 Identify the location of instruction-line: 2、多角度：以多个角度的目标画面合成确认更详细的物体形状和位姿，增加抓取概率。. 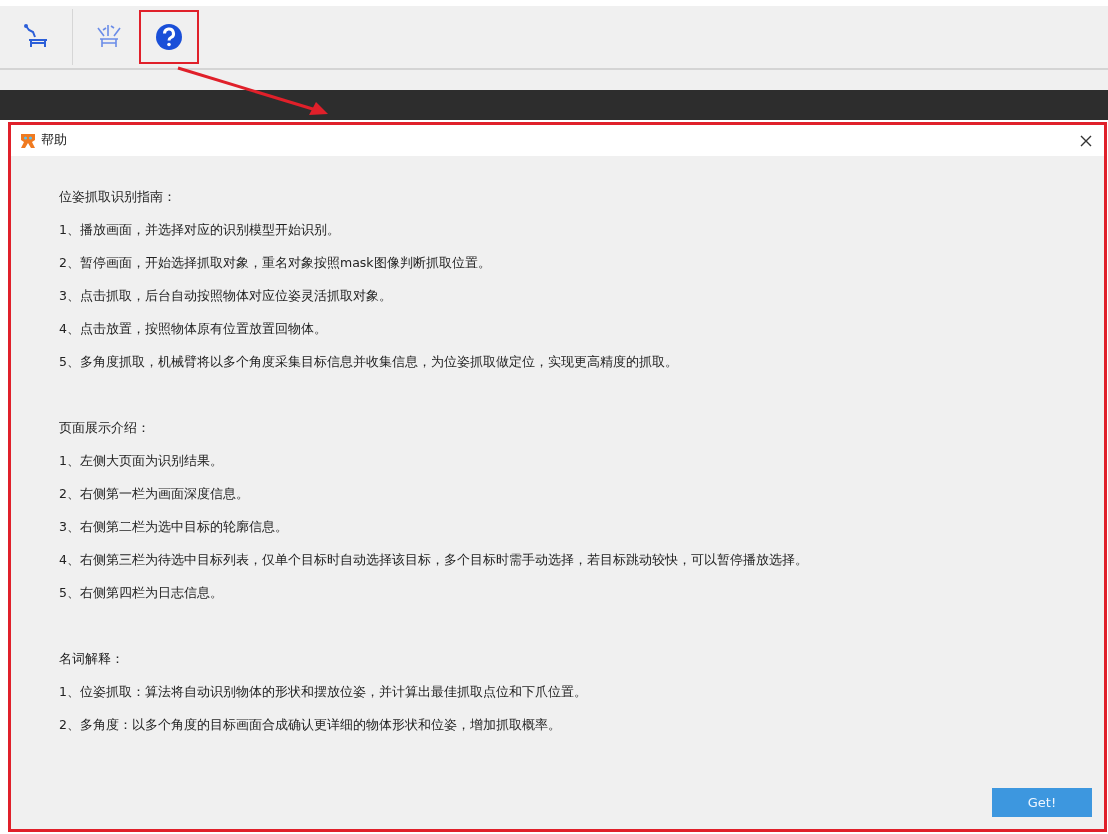
(310, 725).